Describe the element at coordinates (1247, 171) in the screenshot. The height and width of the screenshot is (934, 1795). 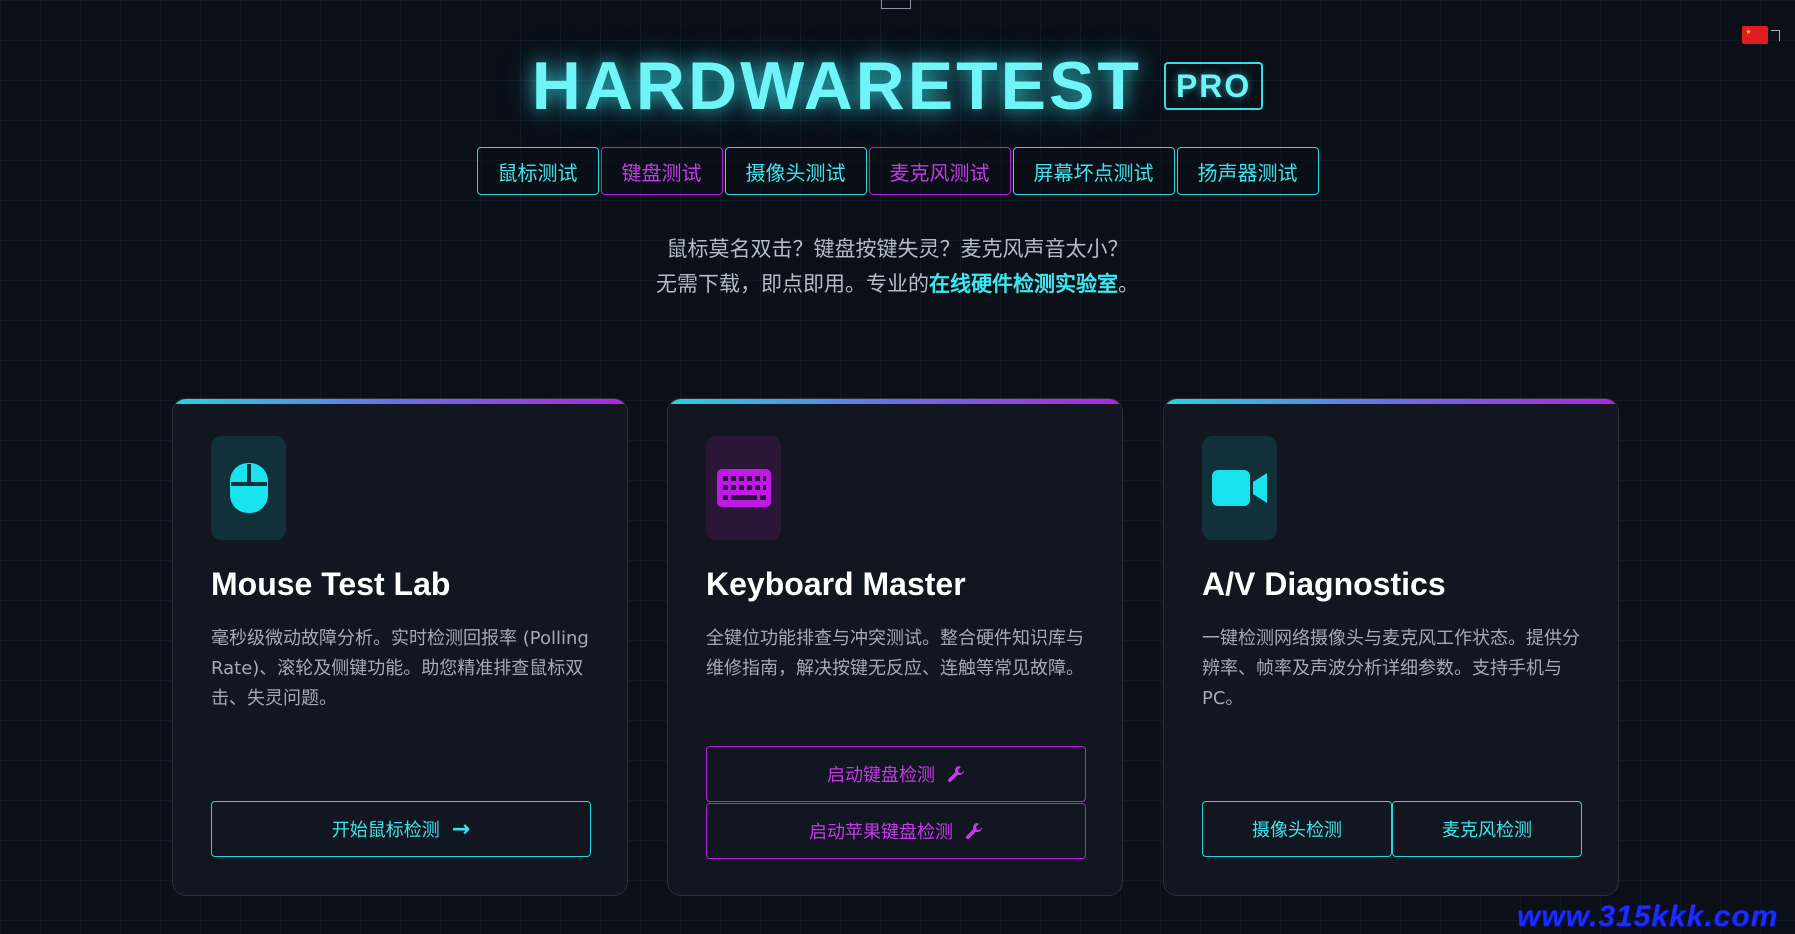
I see `nav-speaker-test: 扬声器测试` at that location.